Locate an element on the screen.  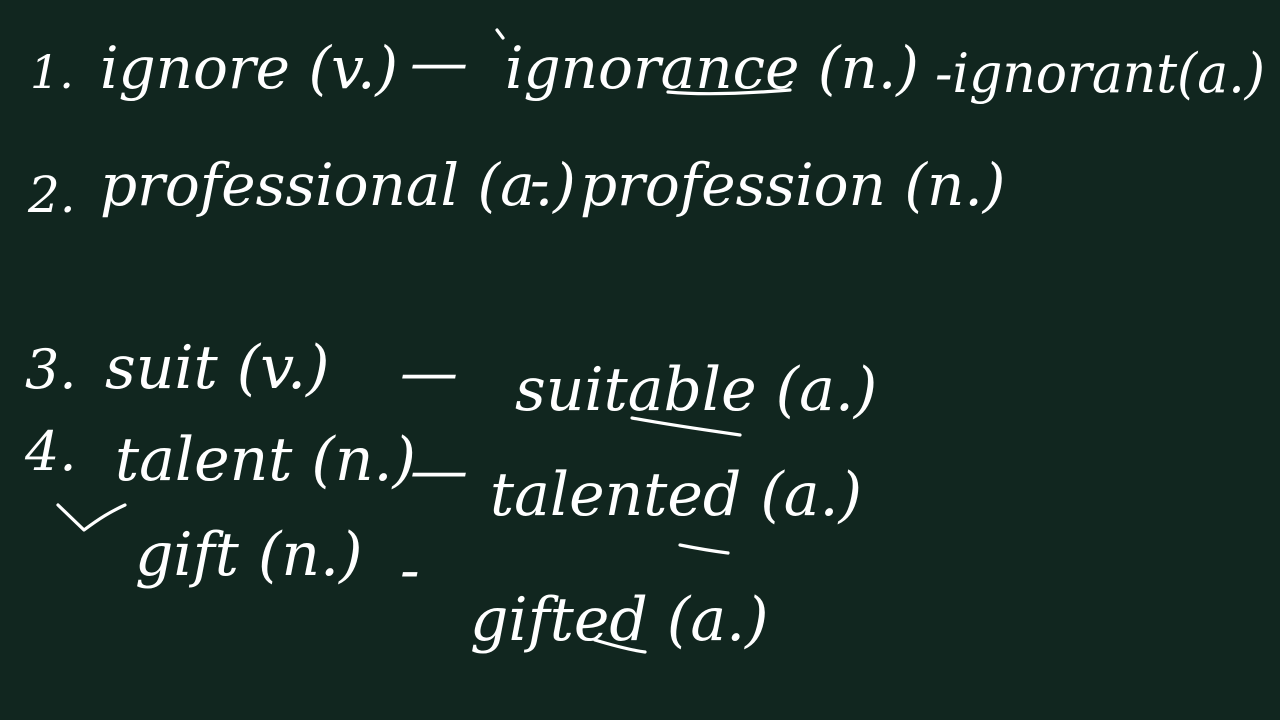
word-gift: gift (n.) is located at coordinates (249, 555).